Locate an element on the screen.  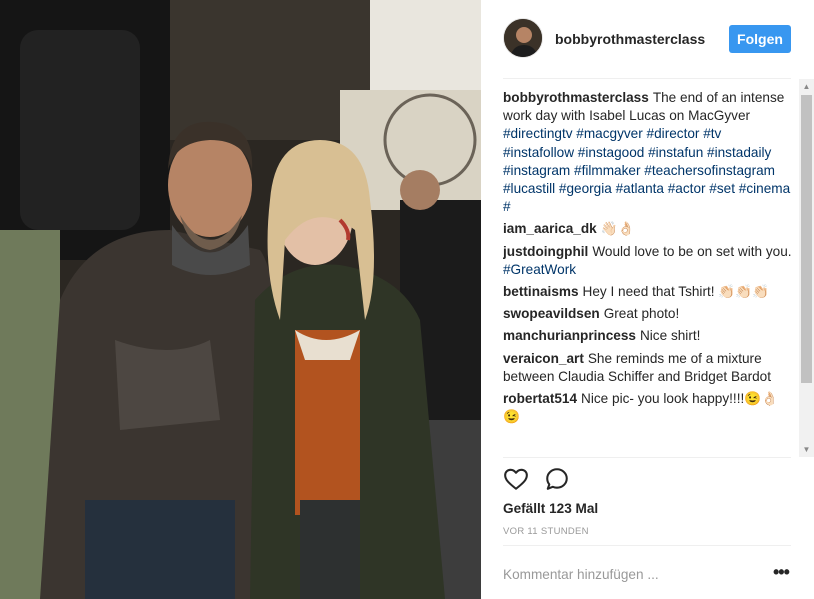
comment-username: iam_aarica_dk is located at coordinates (550, 228).